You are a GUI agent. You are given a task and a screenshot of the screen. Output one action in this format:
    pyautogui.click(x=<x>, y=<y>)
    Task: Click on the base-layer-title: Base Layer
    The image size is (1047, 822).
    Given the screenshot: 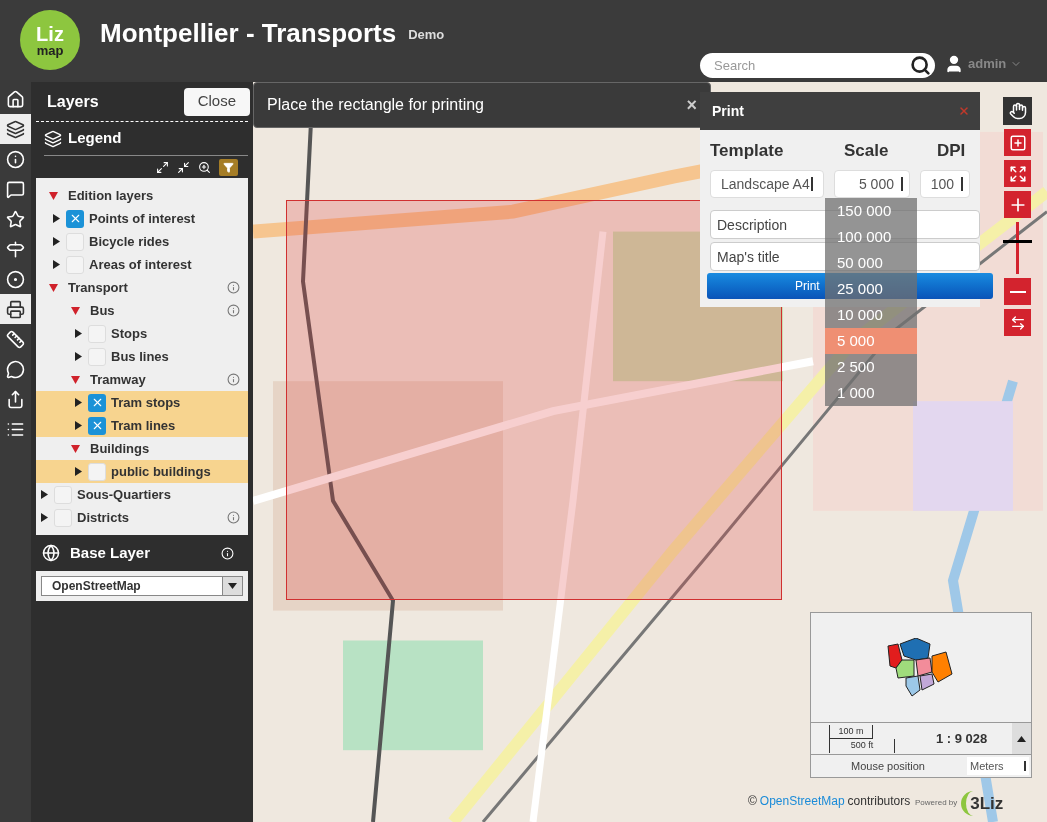 What is the action you would take?
    pyautogui.click(x=110, y=552)
    